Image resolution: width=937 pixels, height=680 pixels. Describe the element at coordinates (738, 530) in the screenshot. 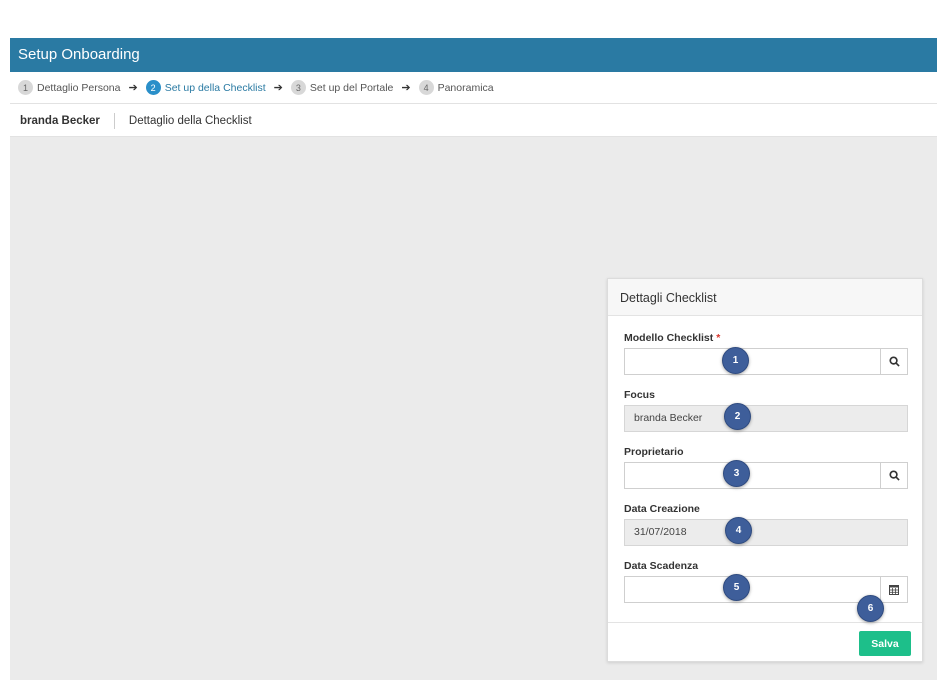

I see `step-marker-badge: 4` at that location.